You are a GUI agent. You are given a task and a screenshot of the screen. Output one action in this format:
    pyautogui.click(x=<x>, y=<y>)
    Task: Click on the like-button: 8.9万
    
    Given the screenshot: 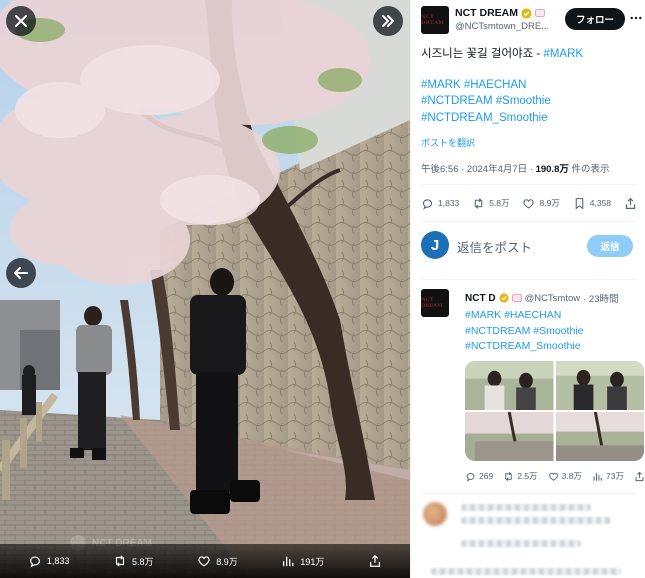 What is the action you would take?
    pyautogui.click(x=541, y=203)
    